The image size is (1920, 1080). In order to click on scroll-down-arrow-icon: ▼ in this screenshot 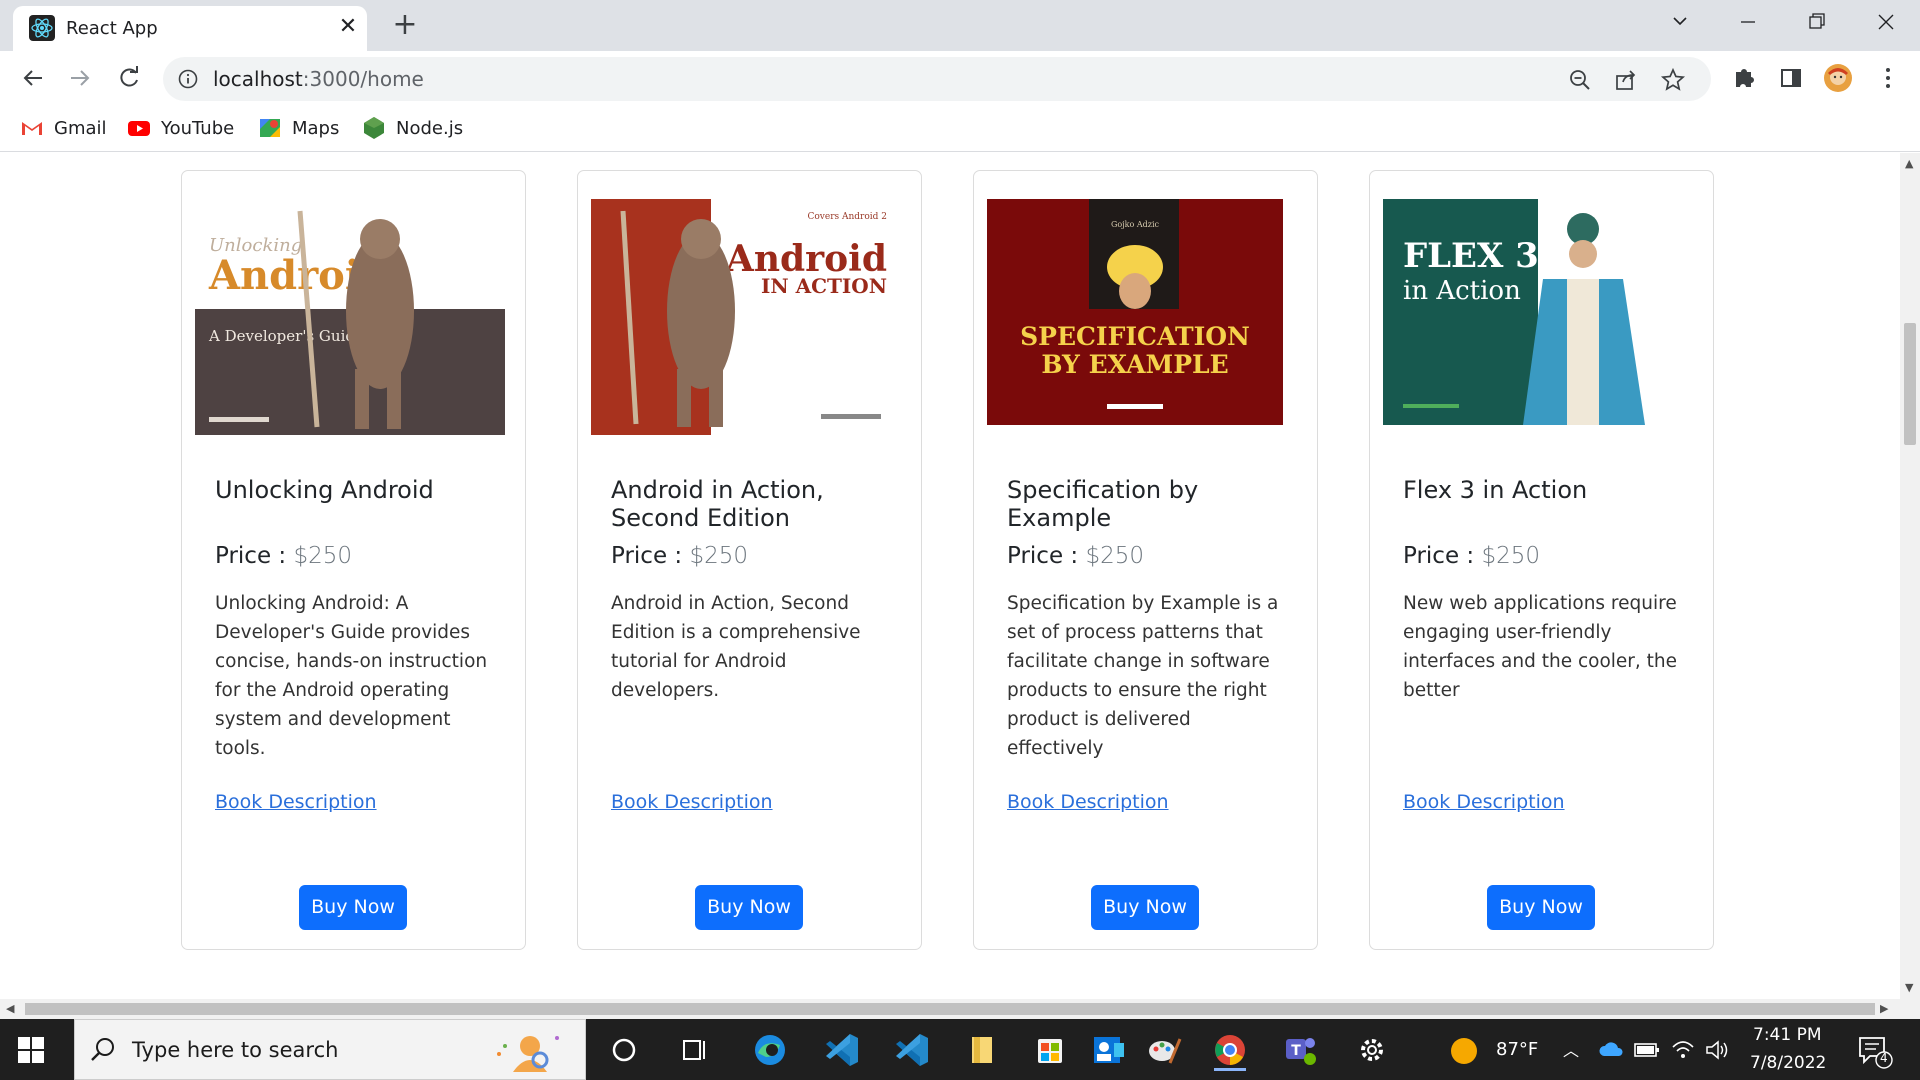, I will do `click(1909, 987)`.